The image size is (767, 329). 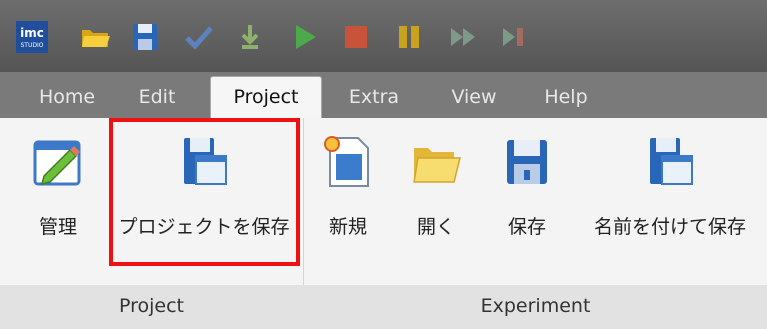 I want to click on save-label: 保存, so click(x=526, y=227).